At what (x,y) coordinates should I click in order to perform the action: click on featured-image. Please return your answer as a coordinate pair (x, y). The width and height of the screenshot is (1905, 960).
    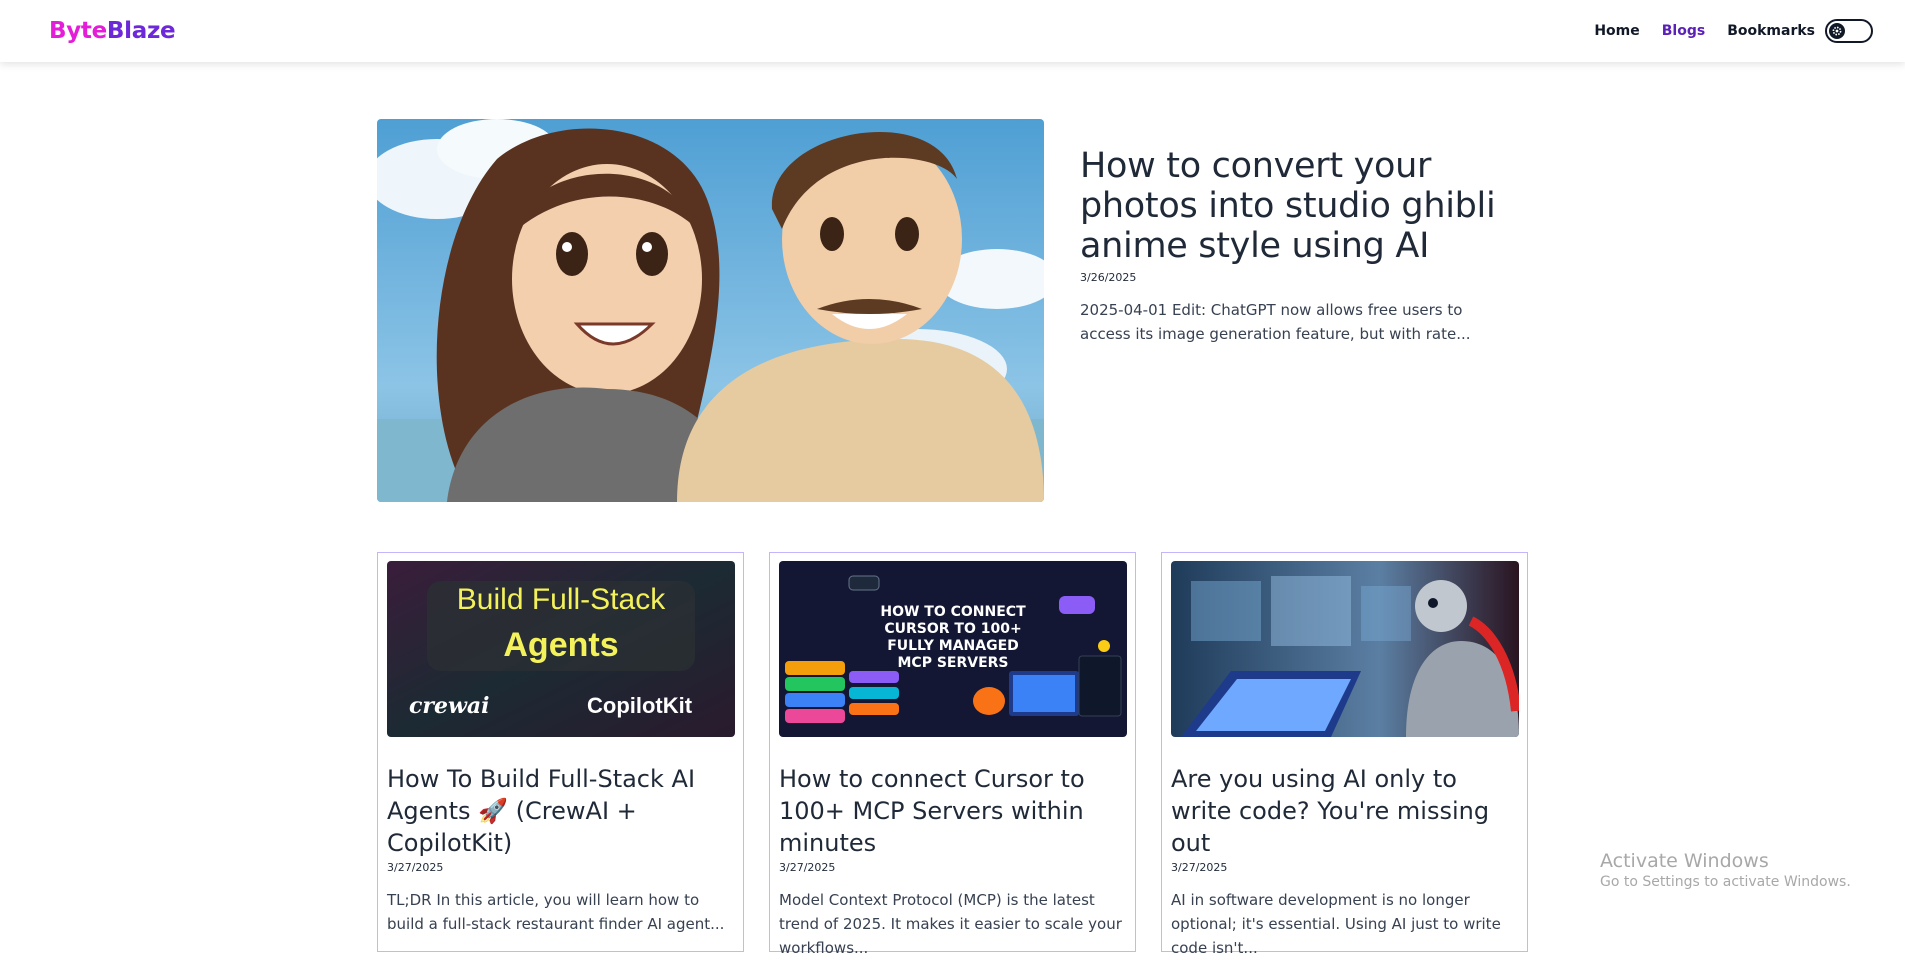
    Looking at the image, I should click on (710, 310).